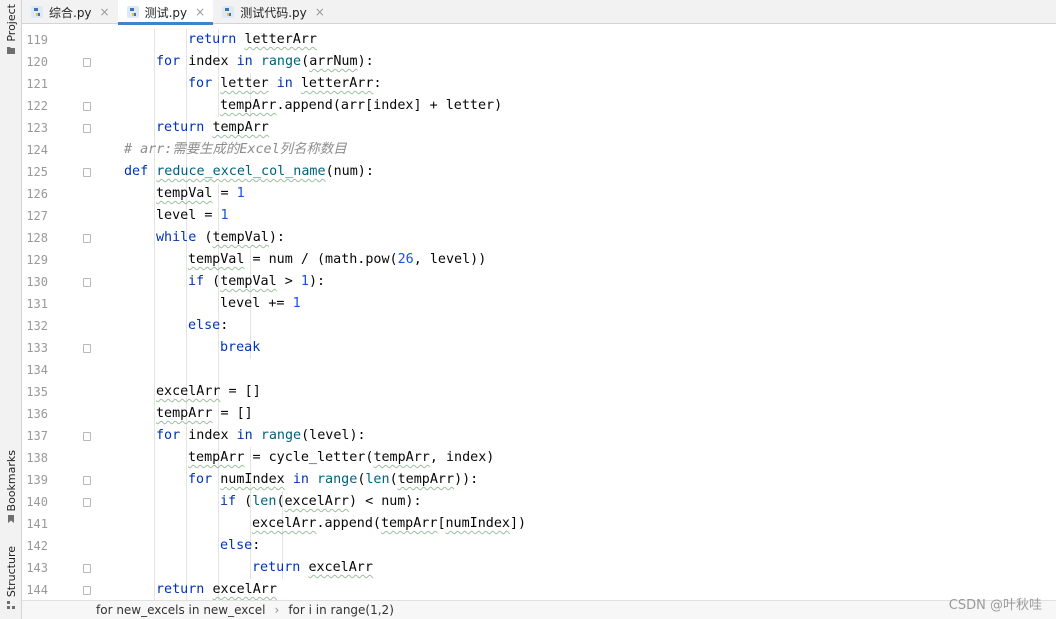 The image size is (1056, 619). I want to click on code-token: = num / (math.pow(, so click(321, 259).